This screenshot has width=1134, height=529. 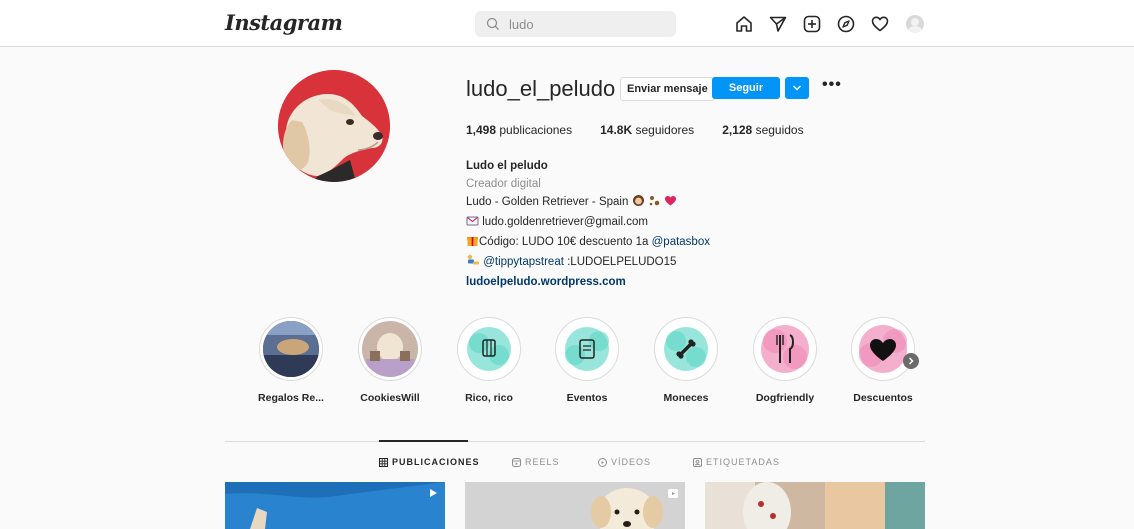 I want to click on chevron-right-icon, so click(x=911, y=361).